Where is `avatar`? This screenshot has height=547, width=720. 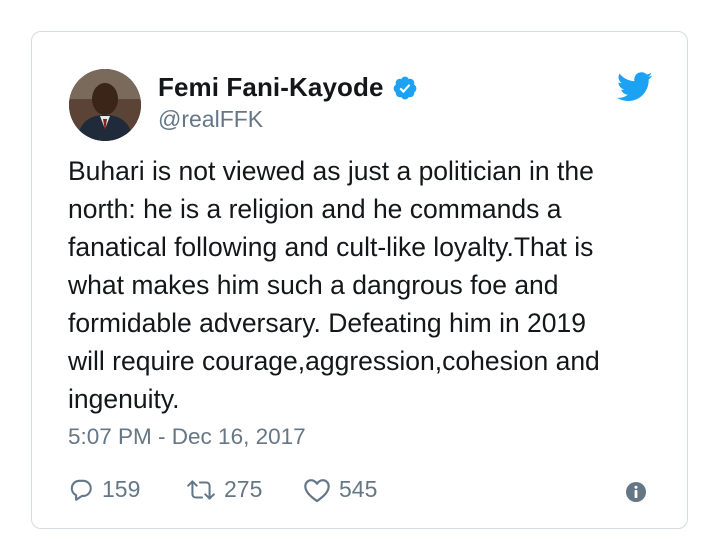 avatar is located at coordinates (105, 105).